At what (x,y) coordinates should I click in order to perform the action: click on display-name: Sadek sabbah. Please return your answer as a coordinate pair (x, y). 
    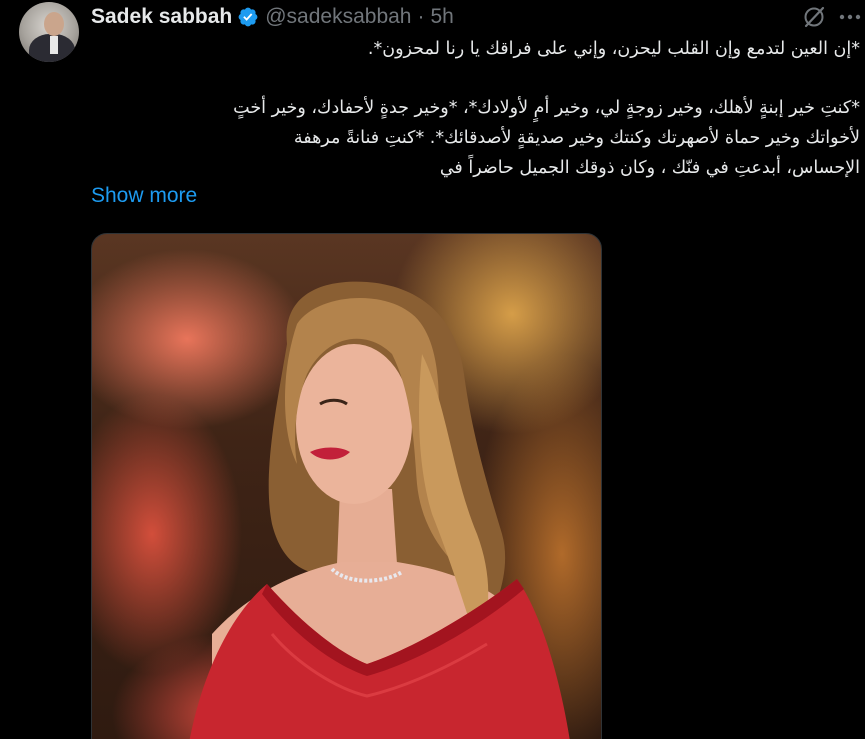
    Looking at the image, I should click on (161, 17).